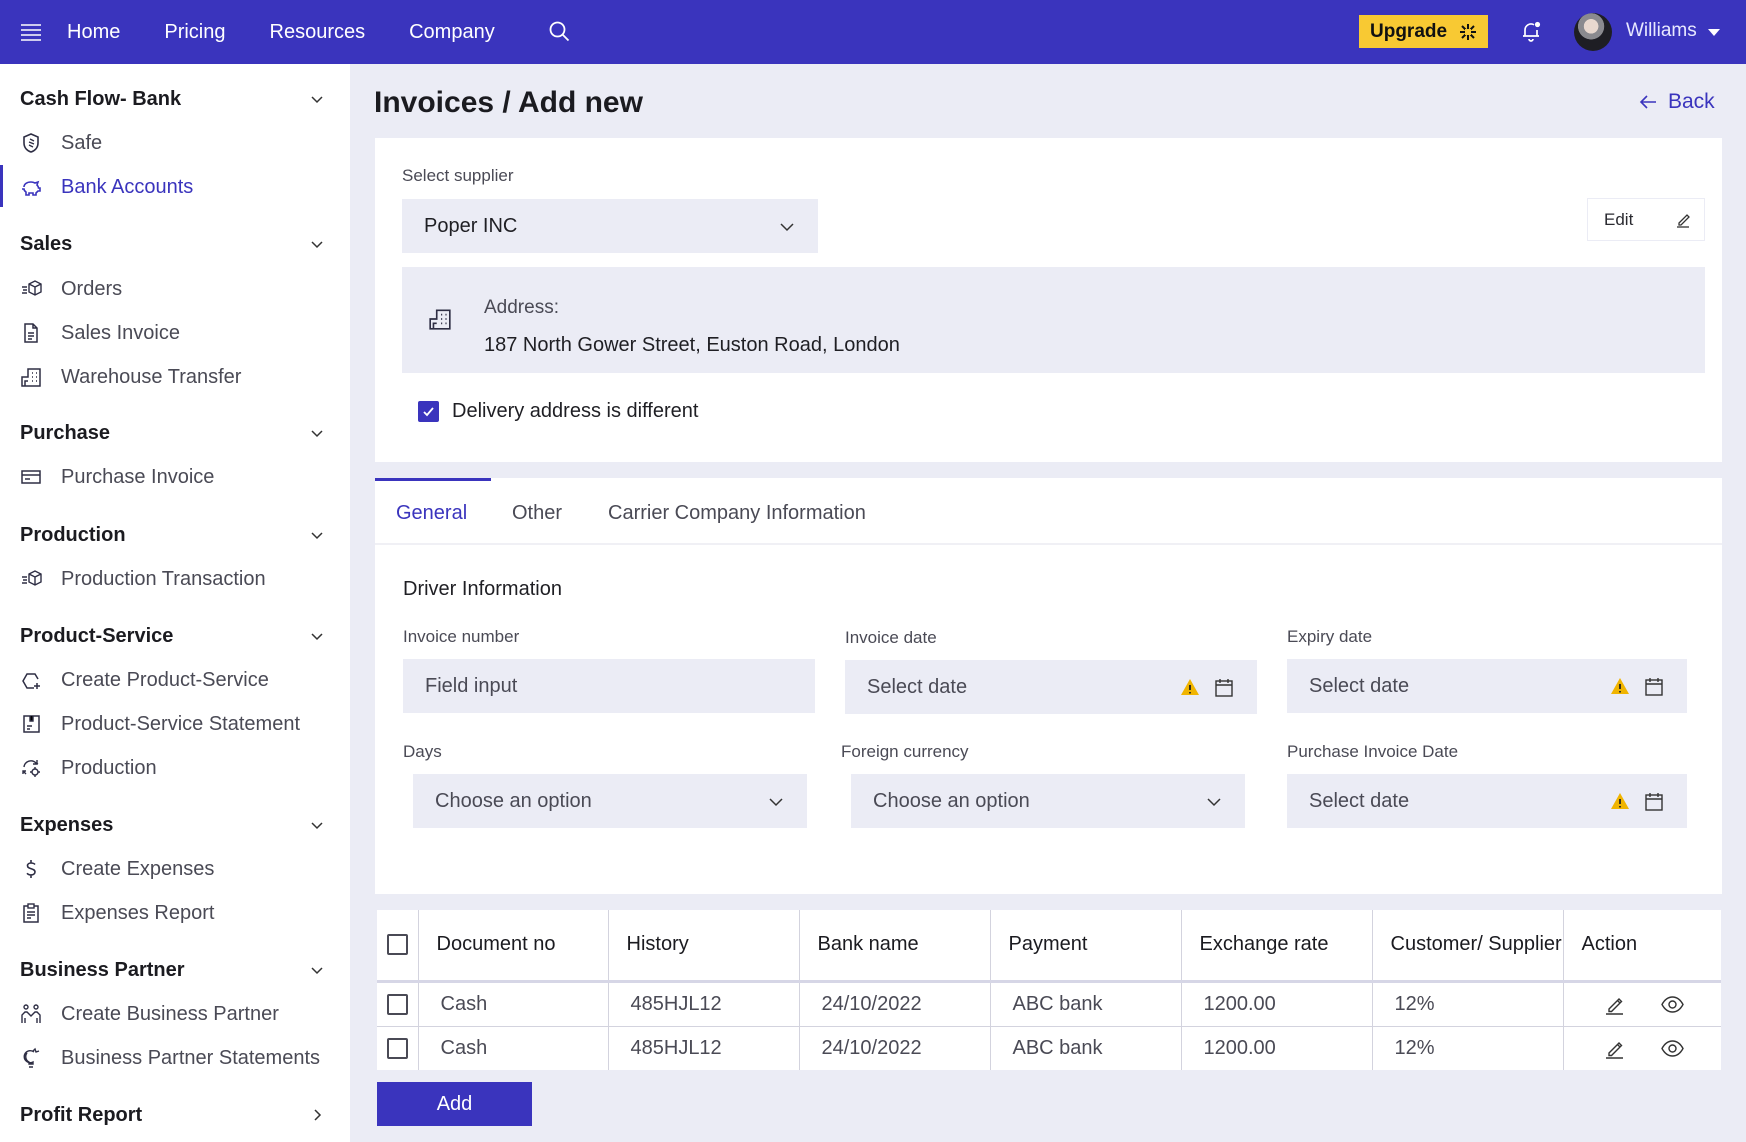 The image size is (1746, 1142). I want to click on sidebar-item-label: Expenses Report, so click(138, 912).